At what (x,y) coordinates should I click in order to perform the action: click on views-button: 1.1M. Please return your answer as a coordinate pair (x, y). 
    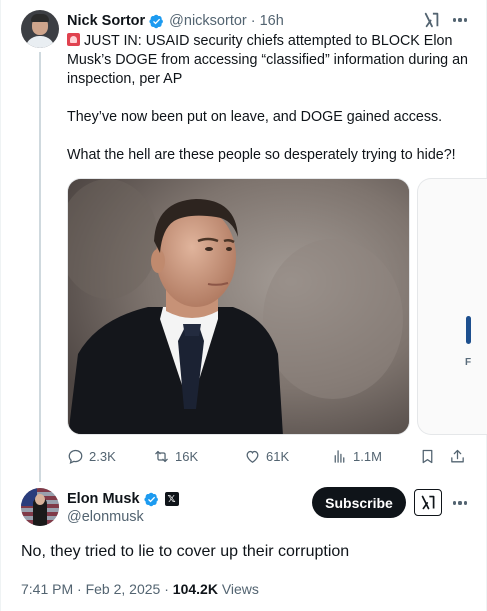
    Looking at the image, I should click on (356, 456).